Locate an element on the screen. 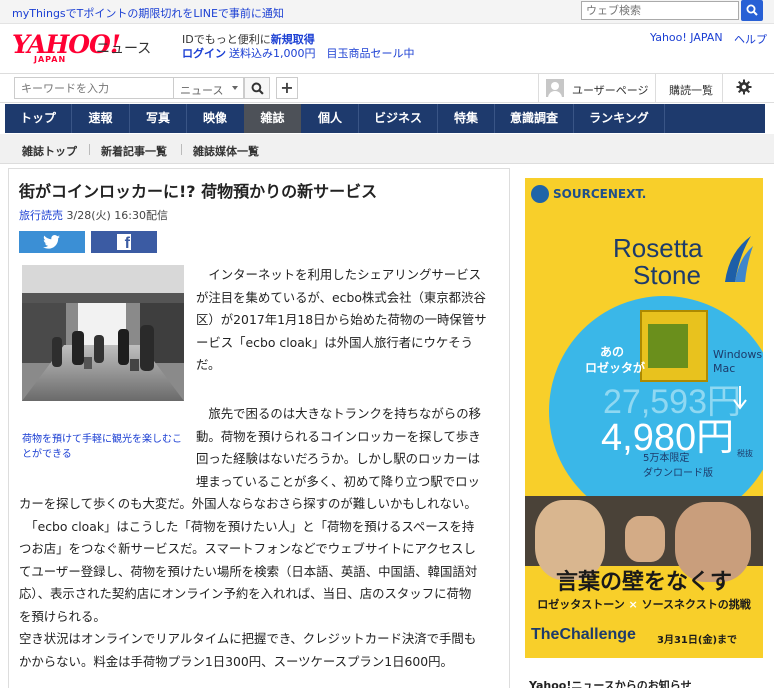 Image resolution: width=774 pixels, height=688 pixels. web-search-input is located at coordinates (660, 10).